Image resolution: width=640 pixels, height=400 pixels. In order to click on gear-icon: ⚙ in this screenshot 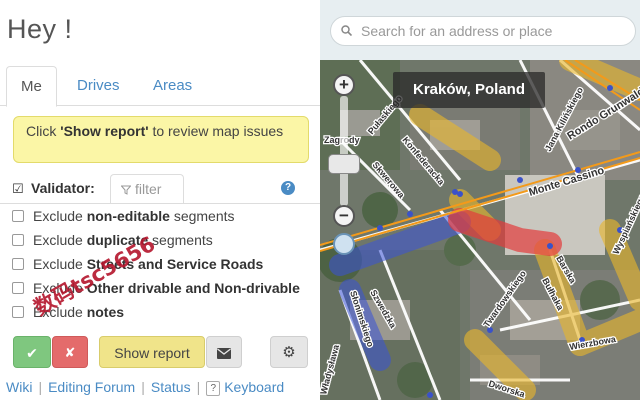, I will do `click(289, 352)`.